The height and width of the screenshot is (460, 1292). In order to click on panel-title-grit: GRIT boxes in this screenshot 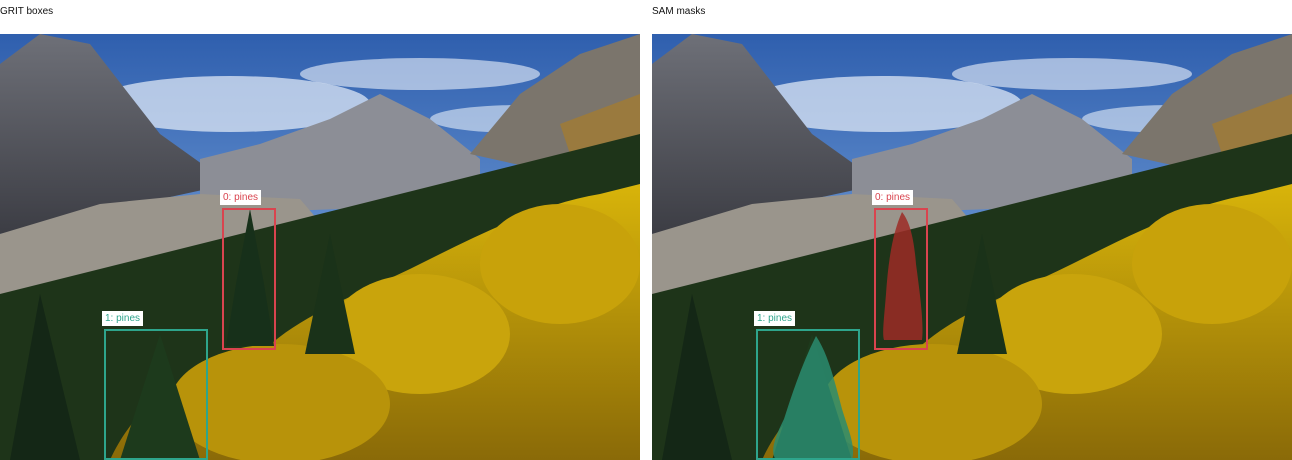, I will do `click(27, 11)`.